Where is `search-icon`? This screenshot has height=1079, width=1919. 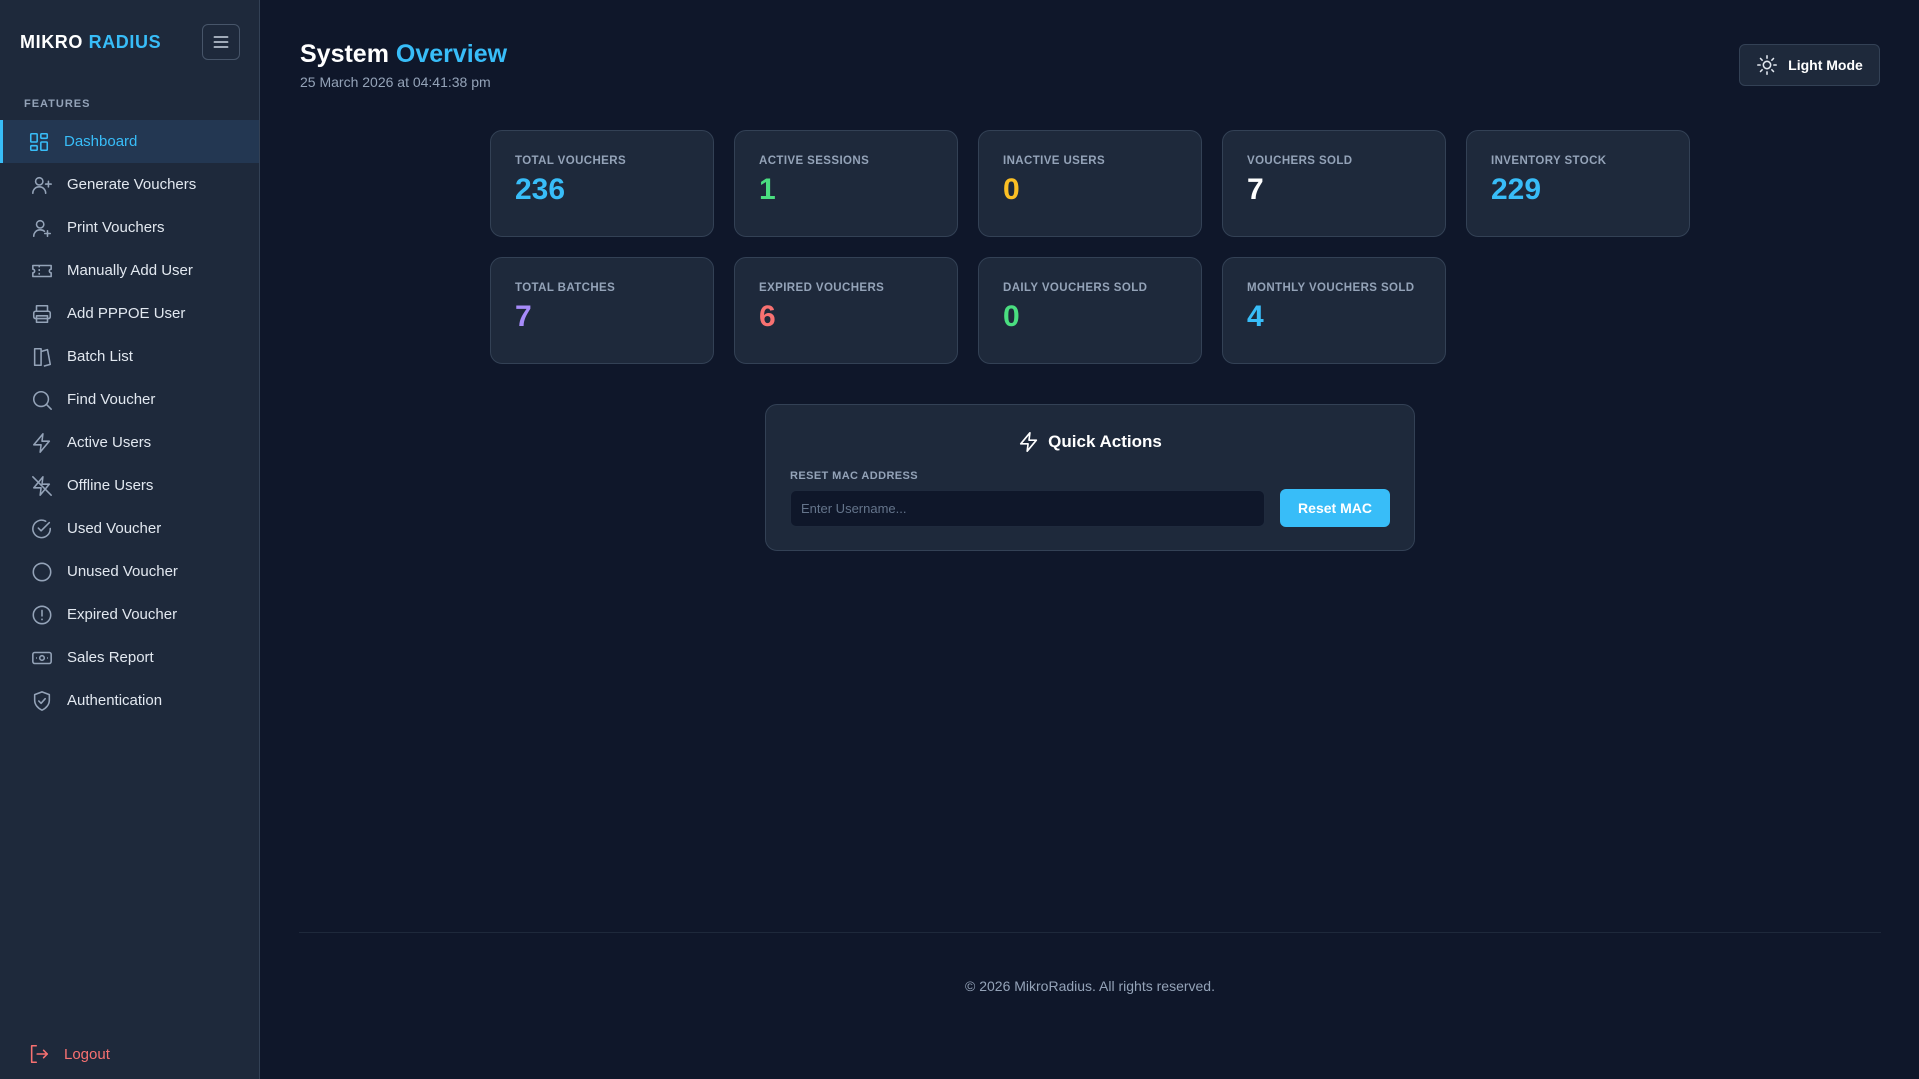 search-icon is located at coordinates (42, 400).